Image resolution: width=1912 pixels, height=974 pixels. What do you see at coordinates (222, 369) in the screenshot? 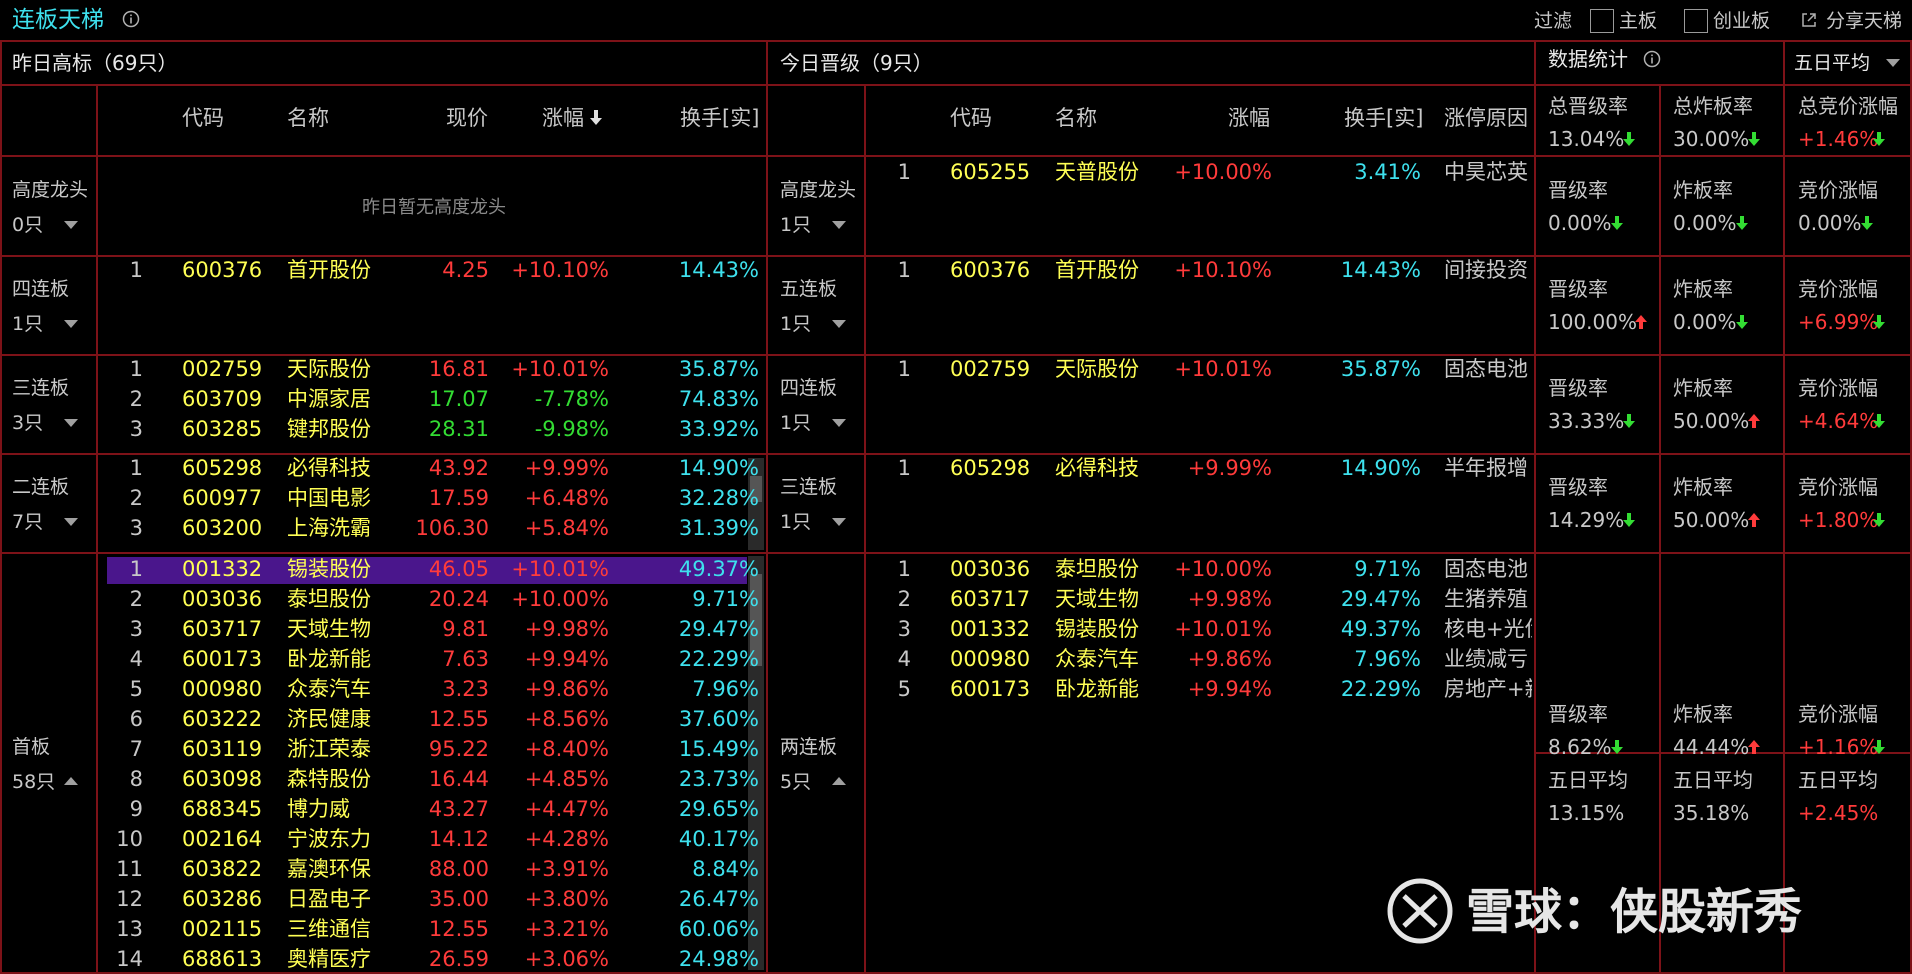
I see `left-g3-row-code: 002759` at bounding box center [222, 369].